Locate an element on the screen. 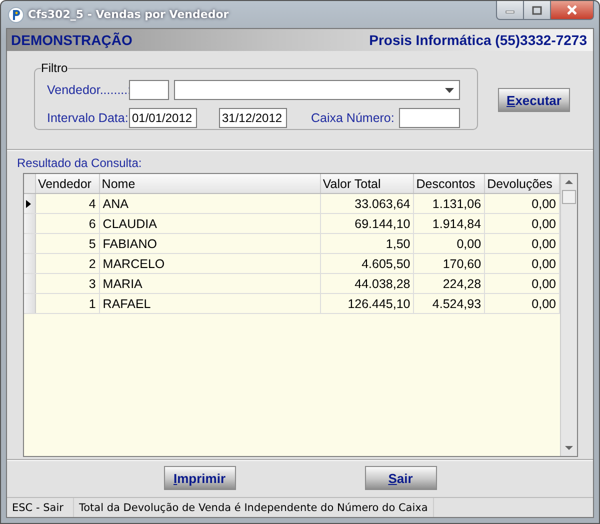  table-cell: 170,60 is located at coordinates (449, 264).